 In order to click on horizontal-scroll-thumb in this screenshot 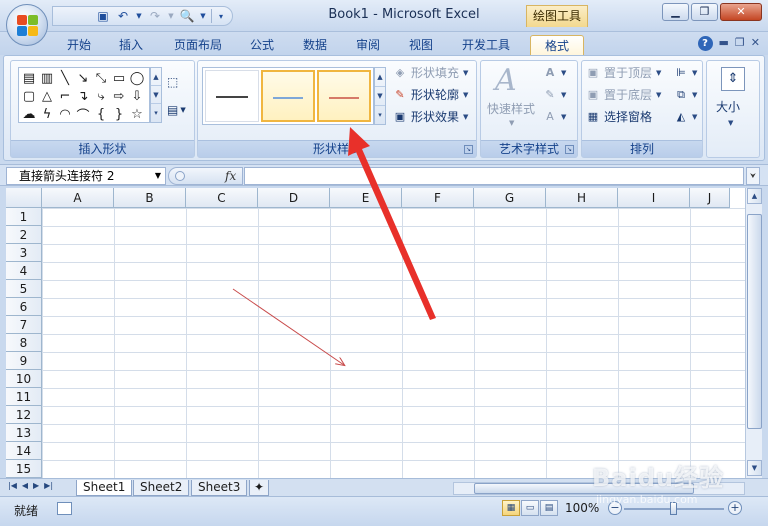, I will do `click(584, 488)`.